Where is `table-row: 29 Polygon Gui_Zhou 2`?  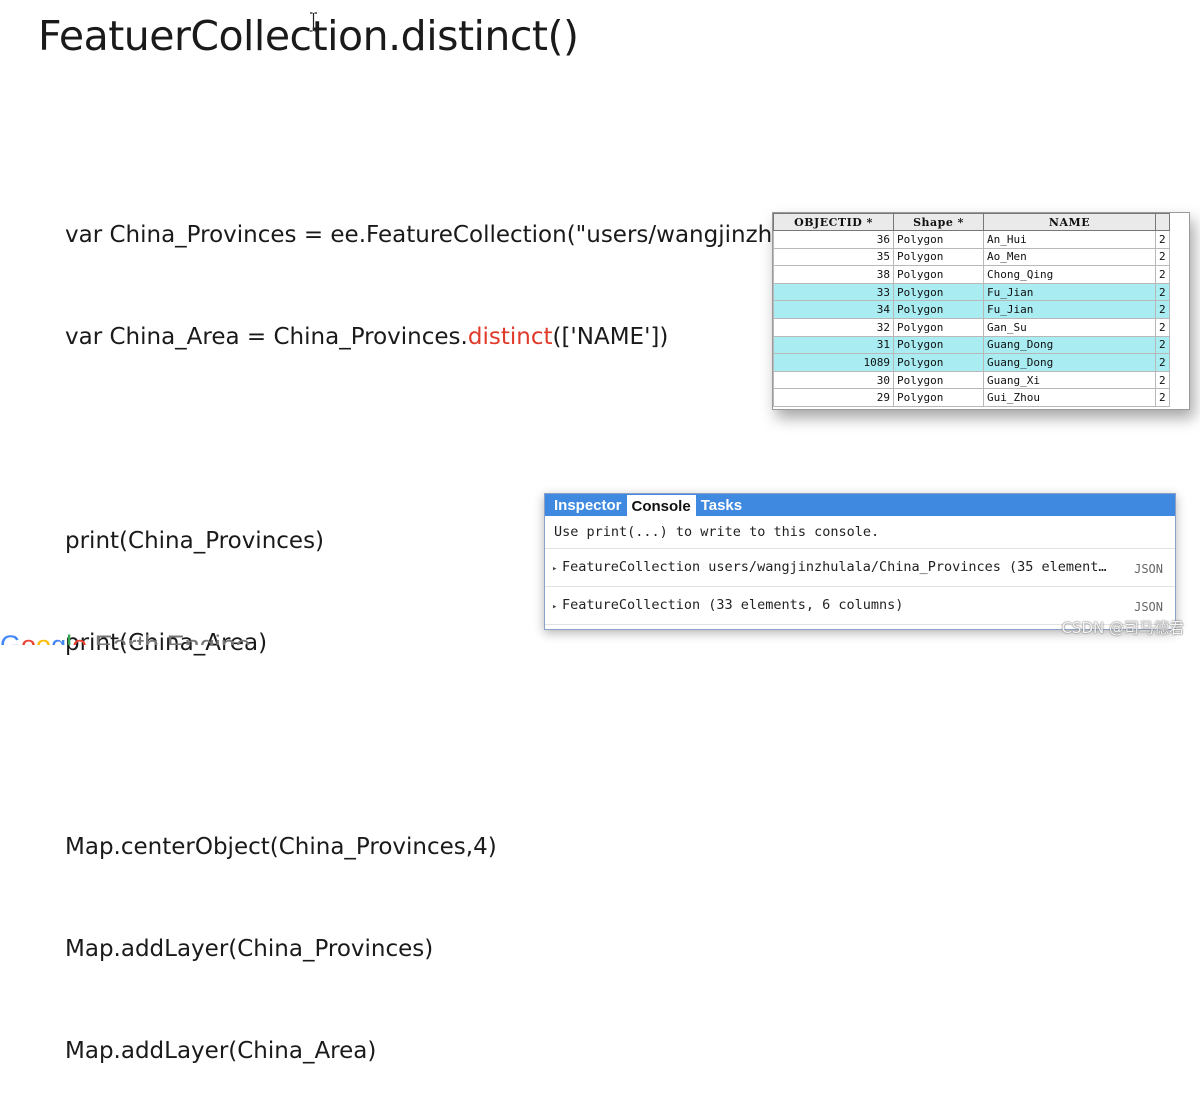
table-row: 29 Polygon Gui_Zhou 2 is located at coordinates (971, 397).